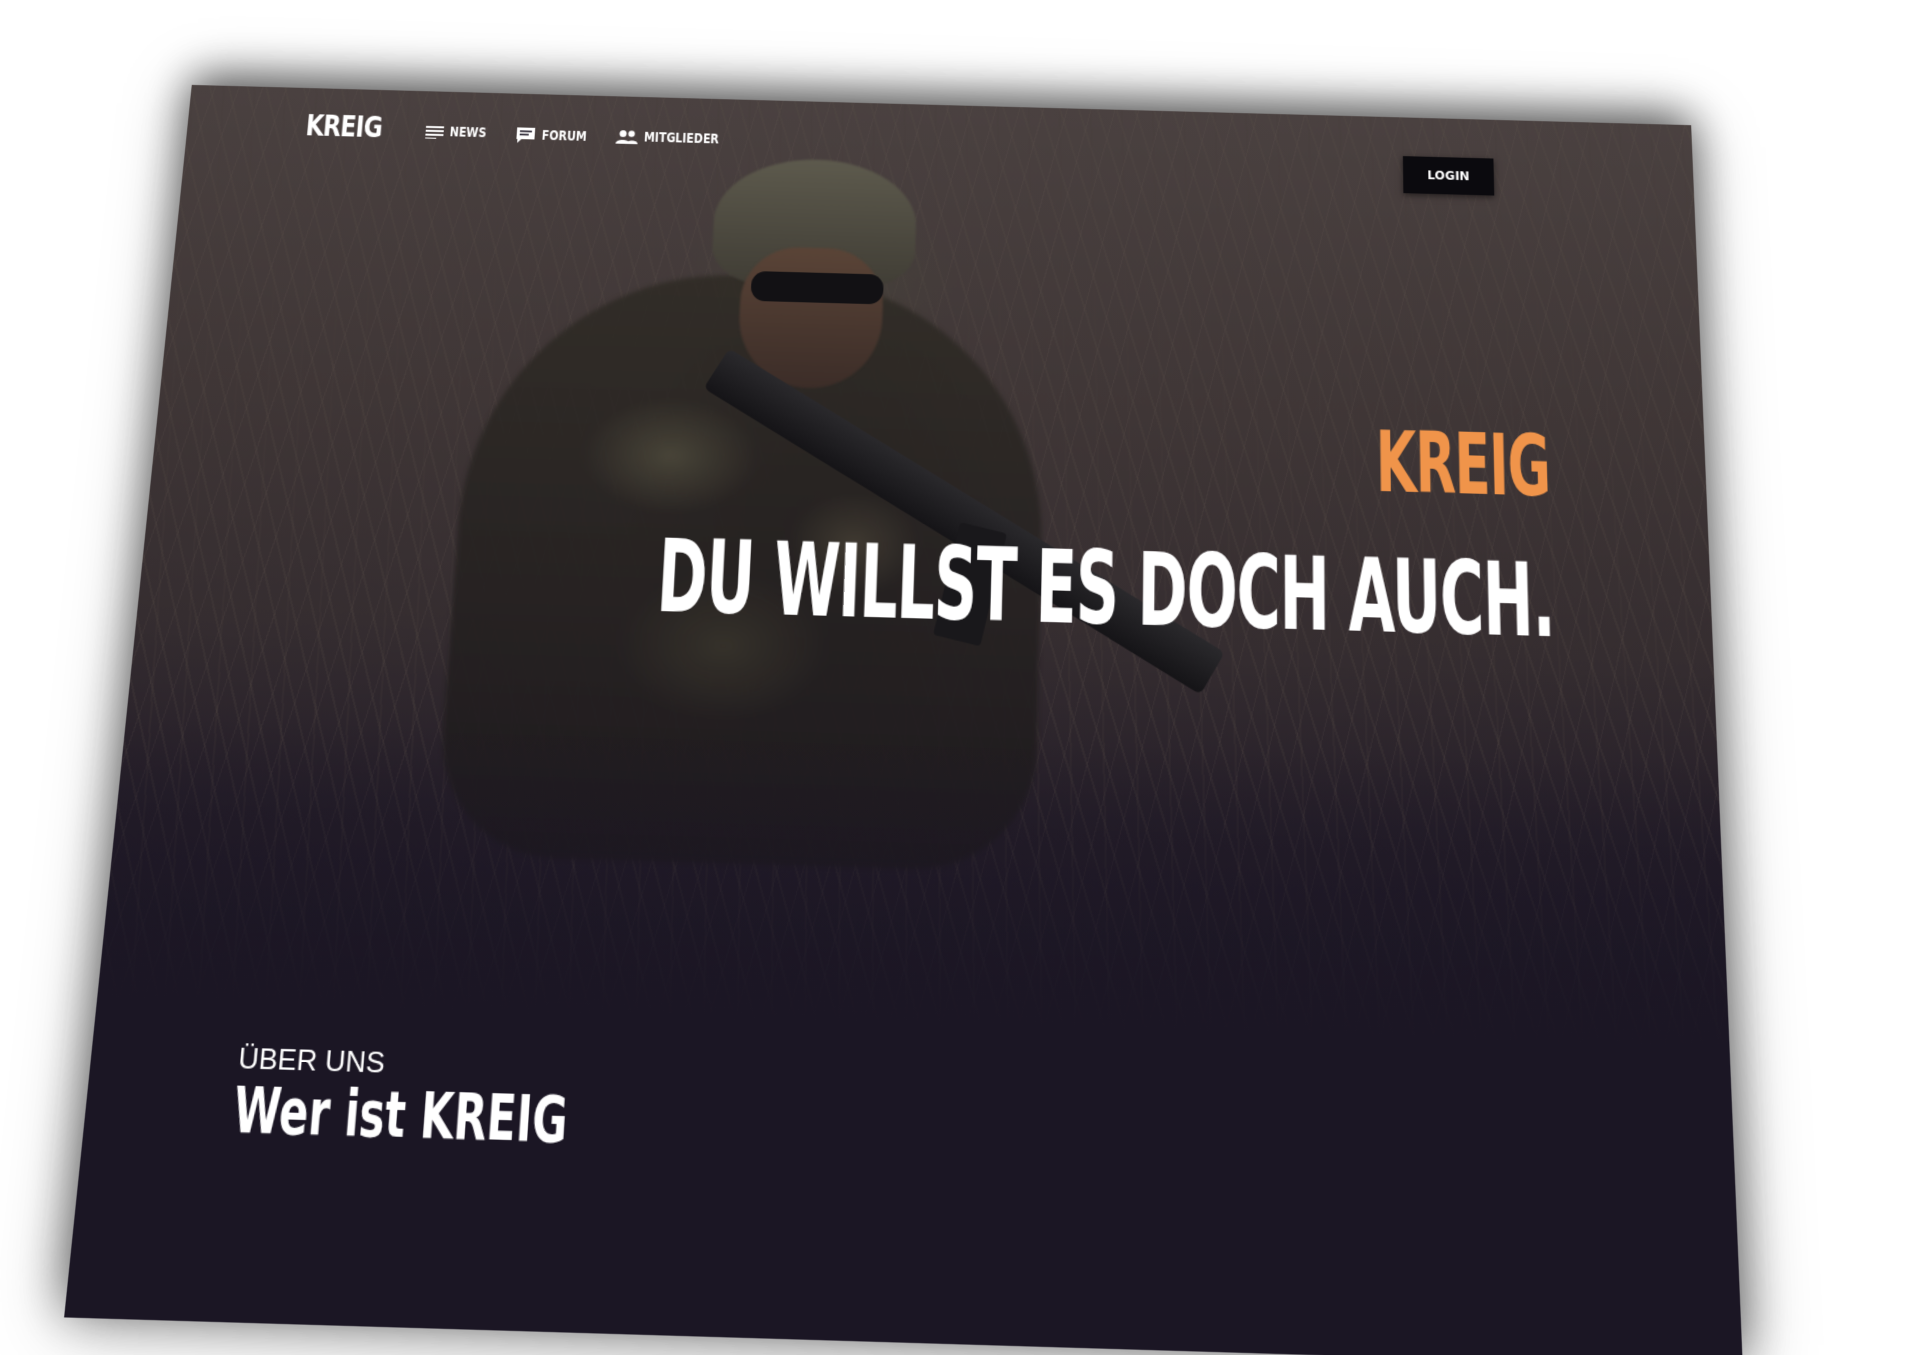 The image size is (1920, 1355). I want to click on nav-item-mitglieder: MITGLIEDER, so click(677, 138).